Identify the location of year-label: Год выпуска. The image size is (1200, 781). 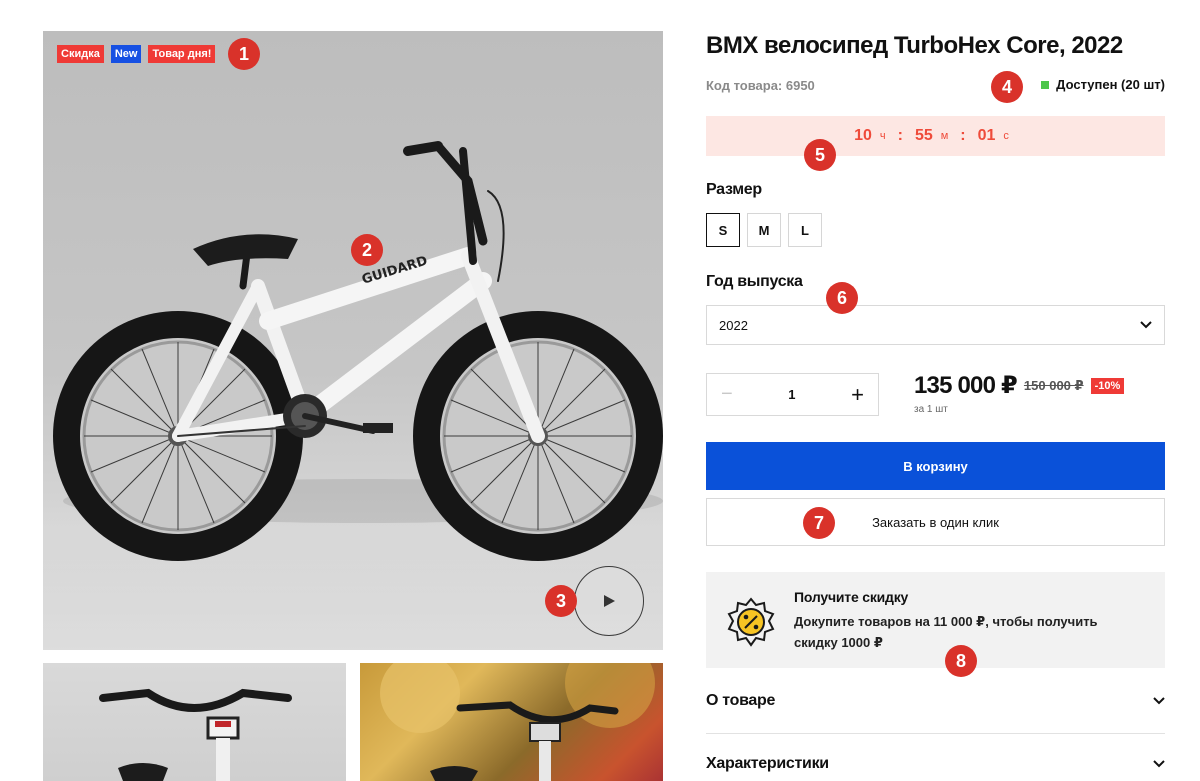
(754, 281).